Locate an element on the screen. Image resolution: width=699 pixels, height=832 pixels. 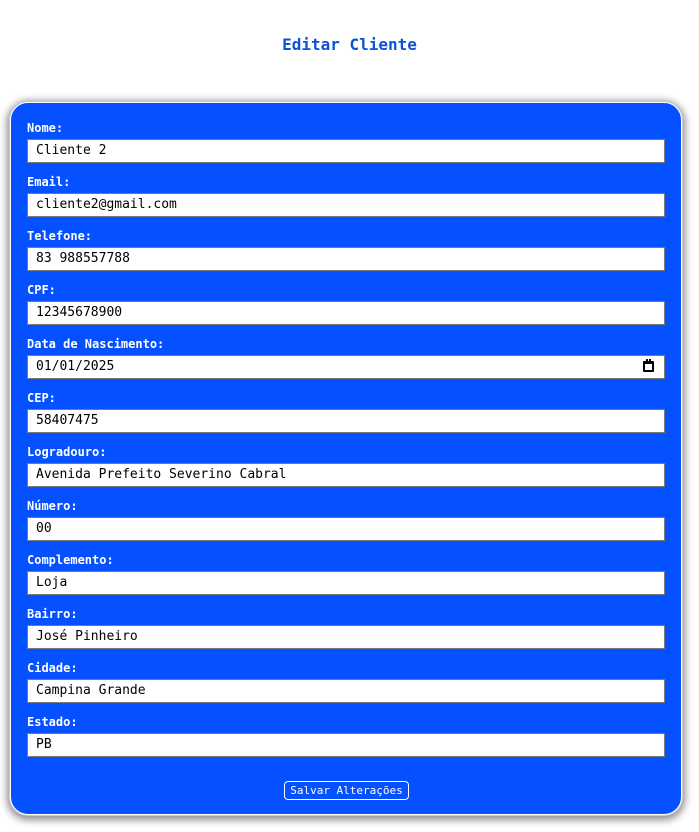
data-nascimento-input: 01/01/2025 is located at coordinates (346, 367).